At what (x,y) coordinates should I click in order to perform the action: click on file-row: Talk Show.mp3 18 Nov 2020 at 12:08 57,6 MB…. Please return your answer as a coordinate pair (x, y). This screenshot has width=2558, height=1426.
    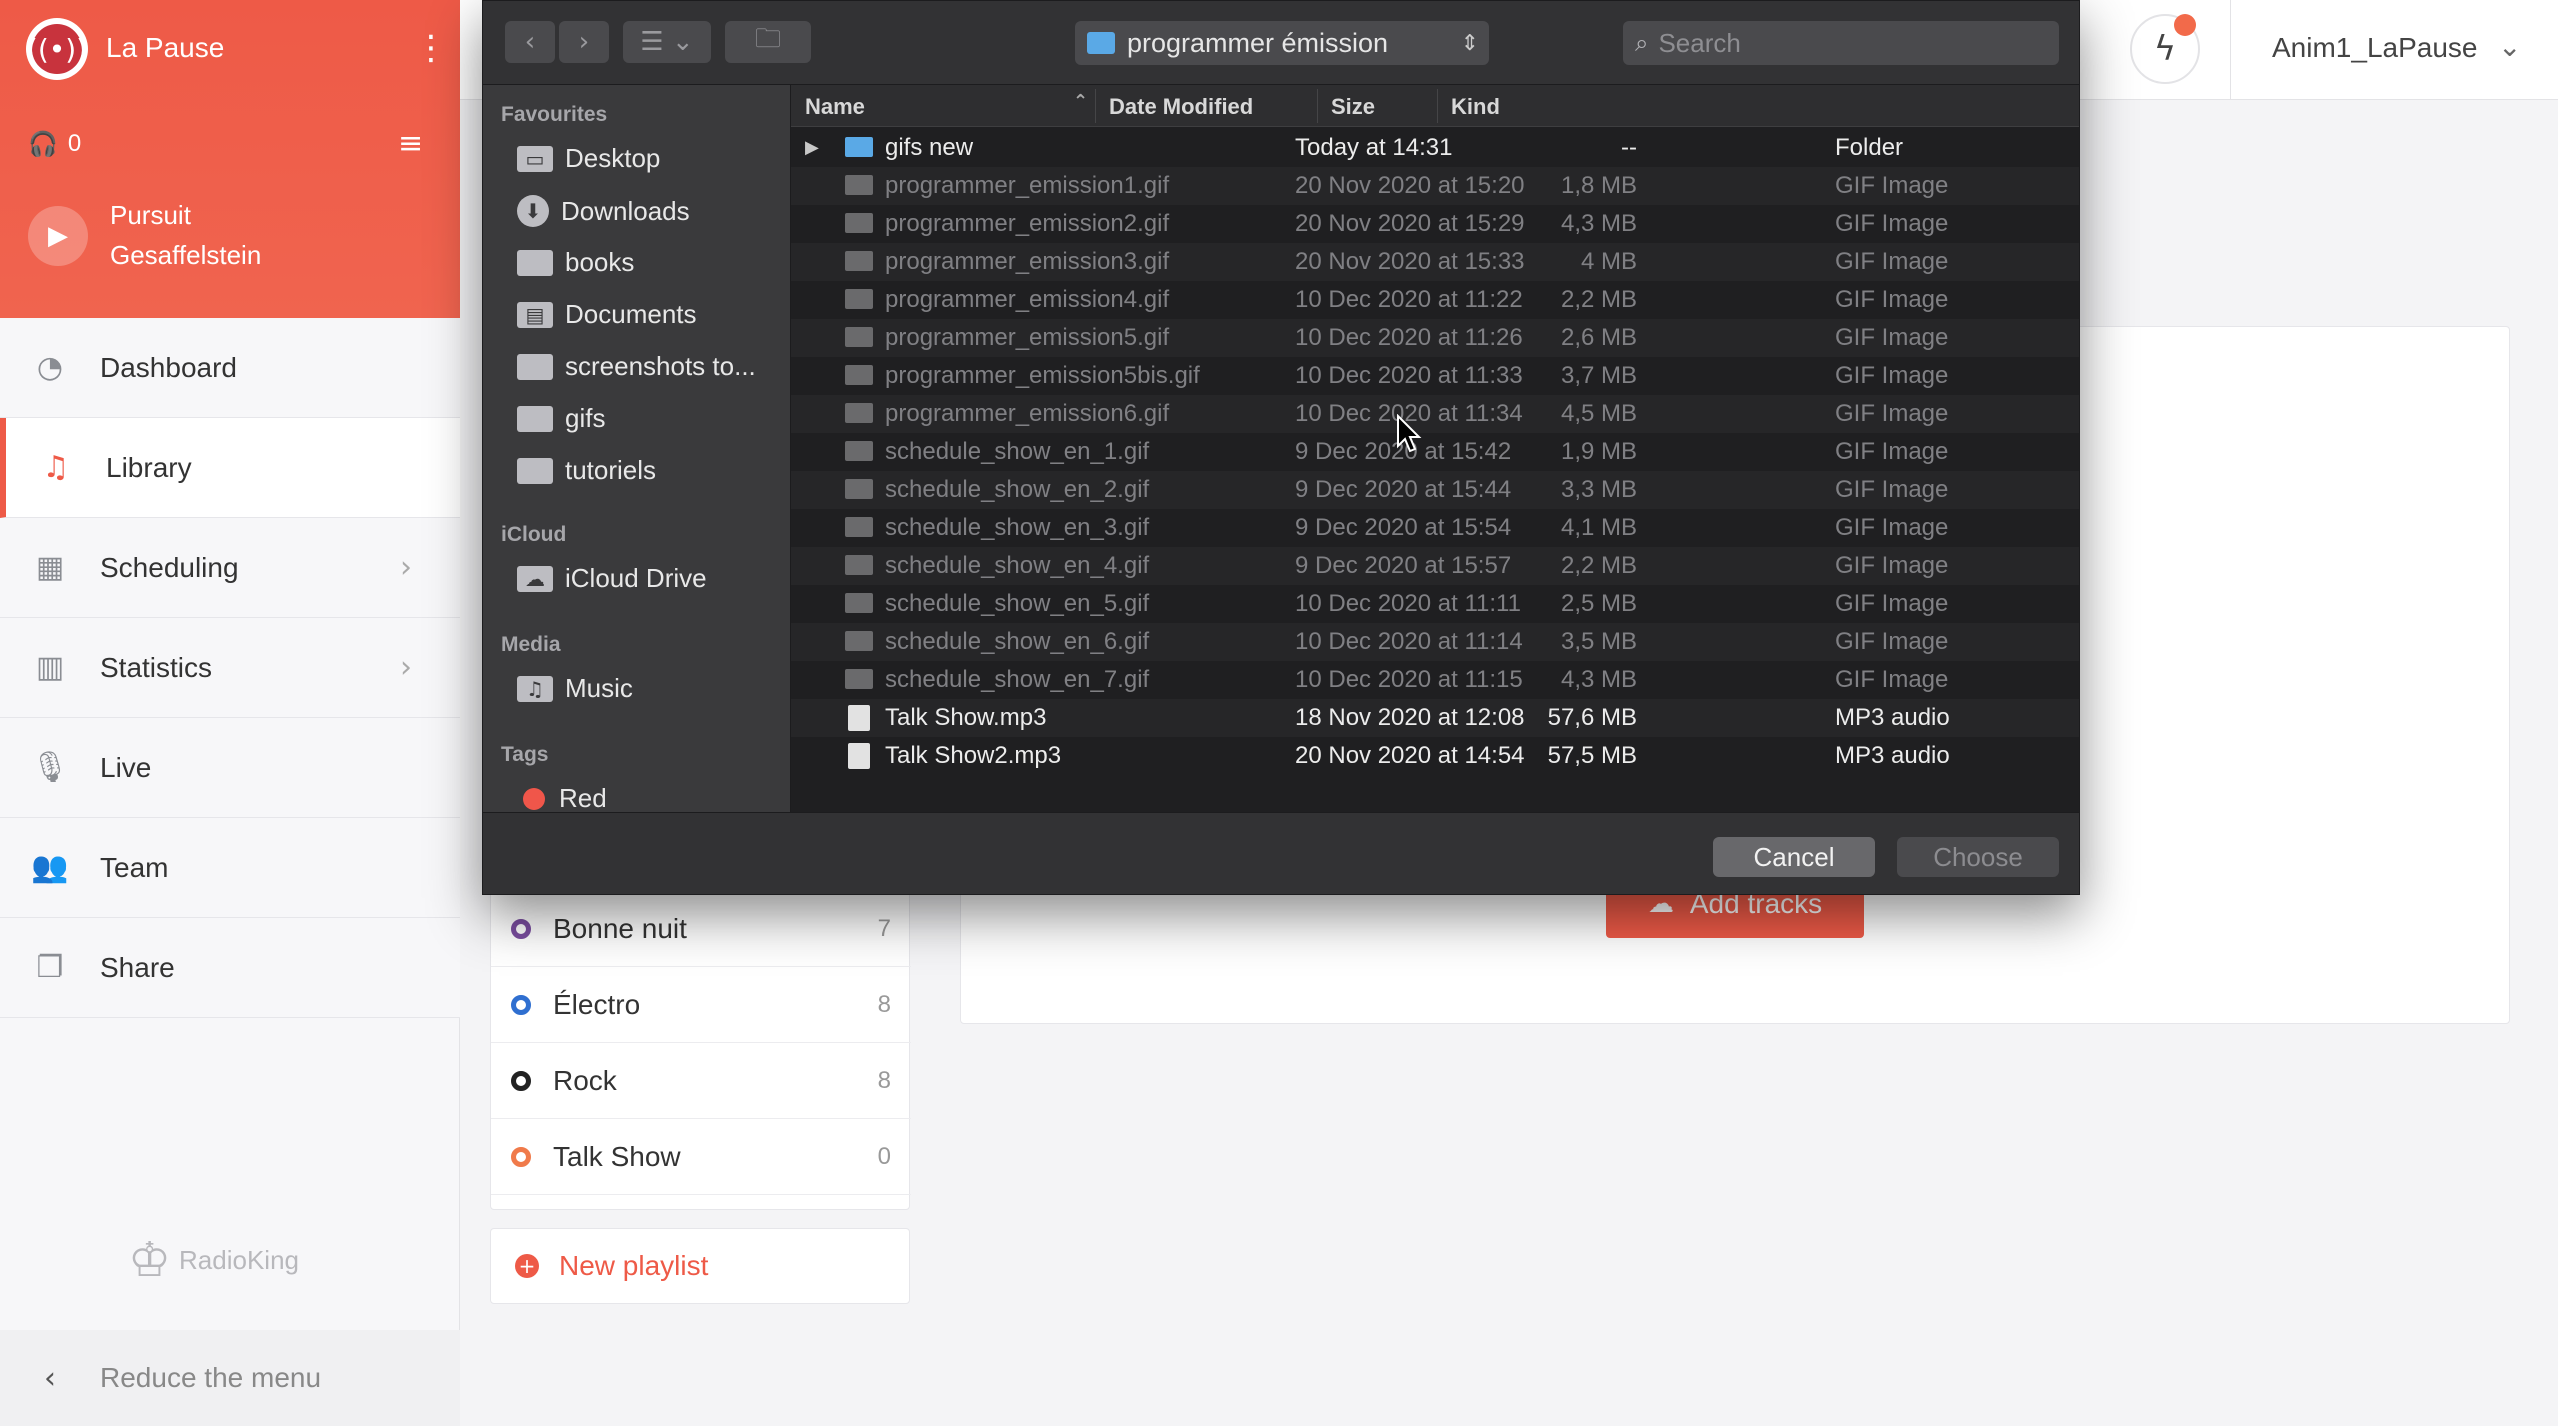
    Looking at the image, I should click on (1435, 718).